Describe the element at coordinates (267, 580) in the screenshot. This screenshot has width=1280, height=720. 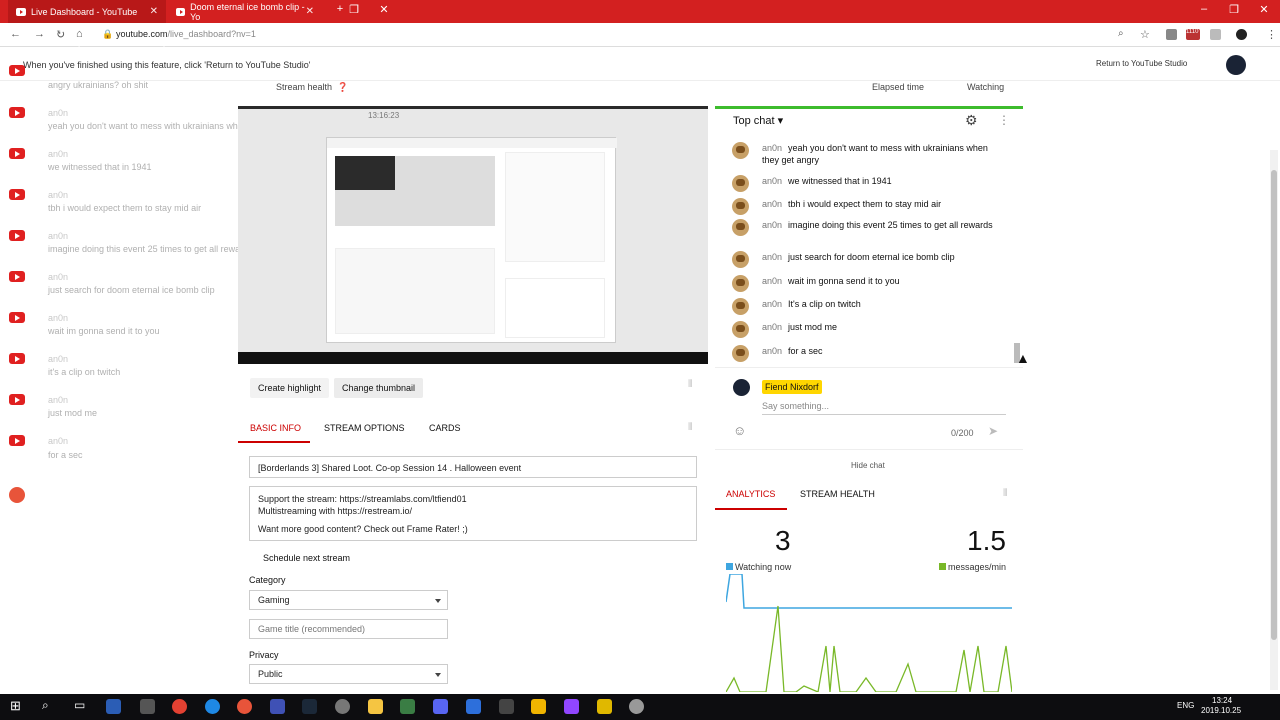
I see `category-label: Category` at that location.